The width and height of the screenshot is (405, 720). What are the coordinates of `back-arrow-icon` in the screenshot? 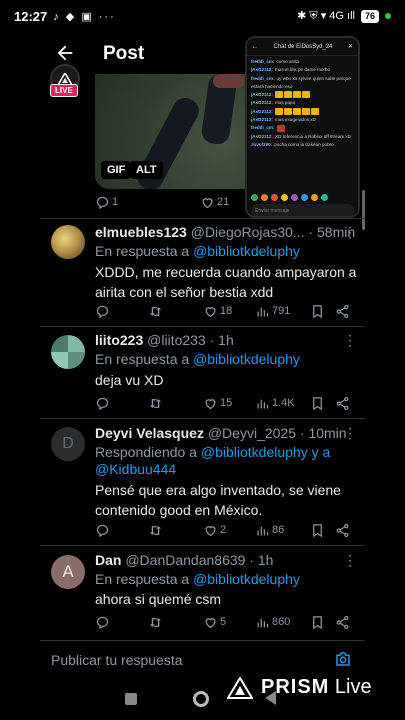 It's located at (65, 53).